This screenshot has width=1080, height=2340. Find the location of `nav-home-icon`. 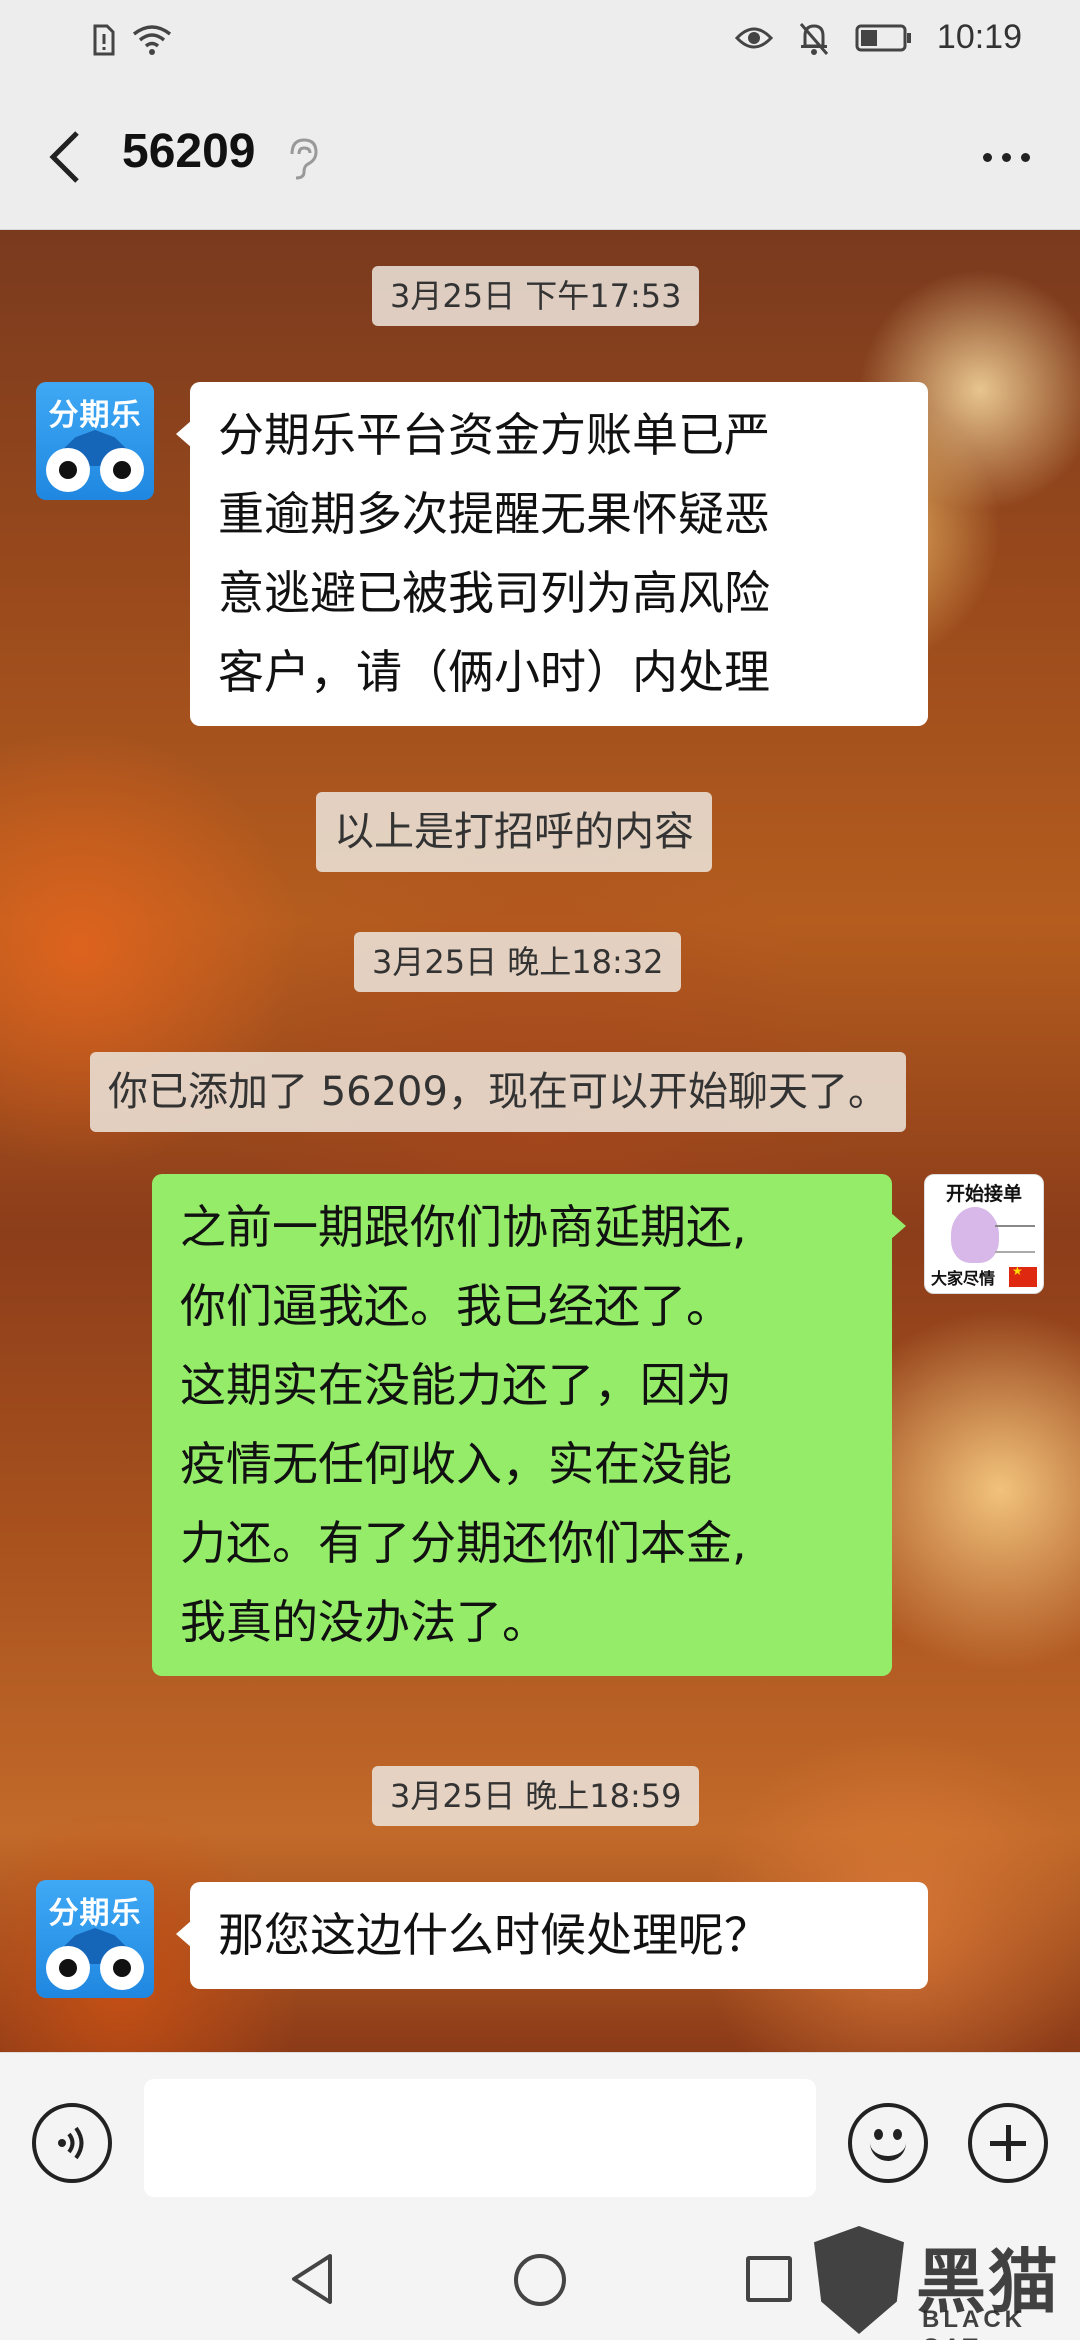

nav-home-icon is located at coordinates (540, 2280).